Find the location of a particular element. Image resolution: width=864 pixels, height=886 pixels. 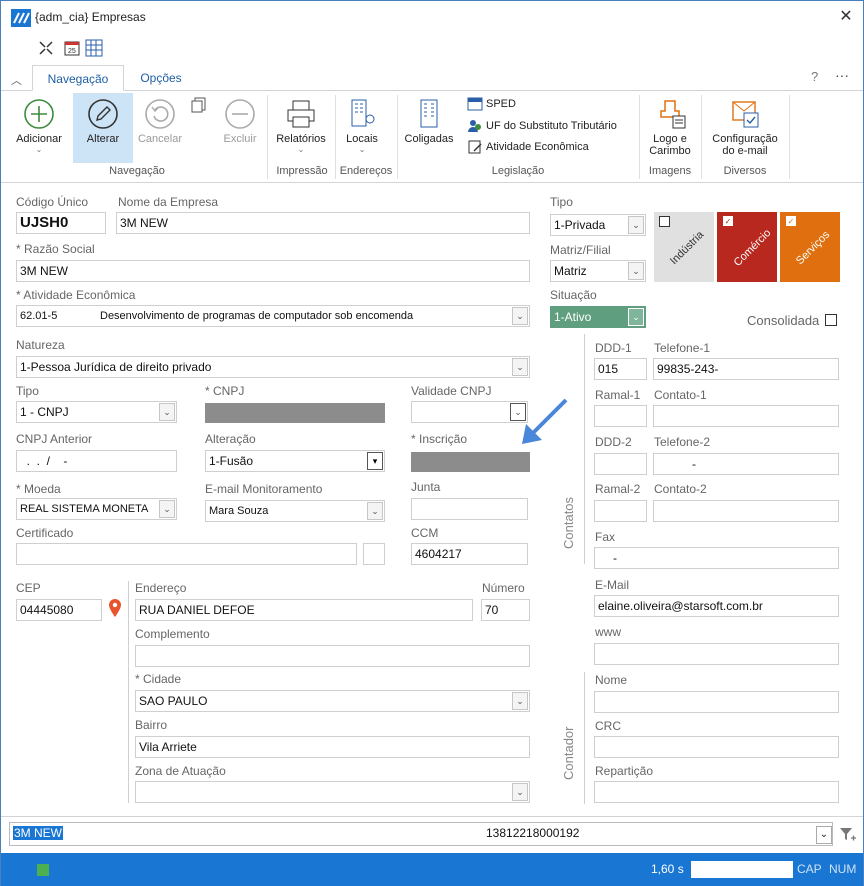

tab-opcoes: Opções is located at coordinates (161, 78).